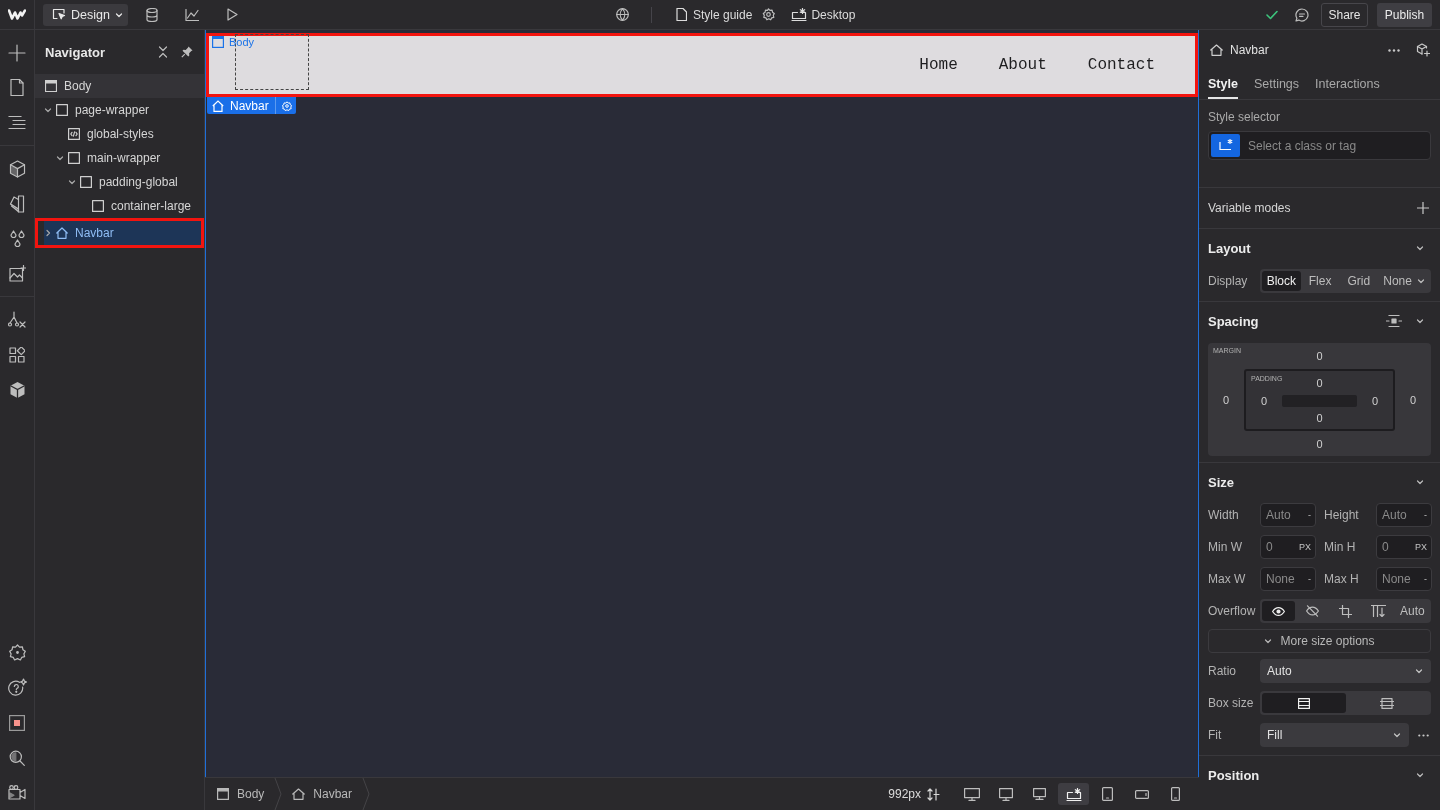 The image size is (1440, 810). I want to click on overflow-option: Auto, so click(1412, 611).